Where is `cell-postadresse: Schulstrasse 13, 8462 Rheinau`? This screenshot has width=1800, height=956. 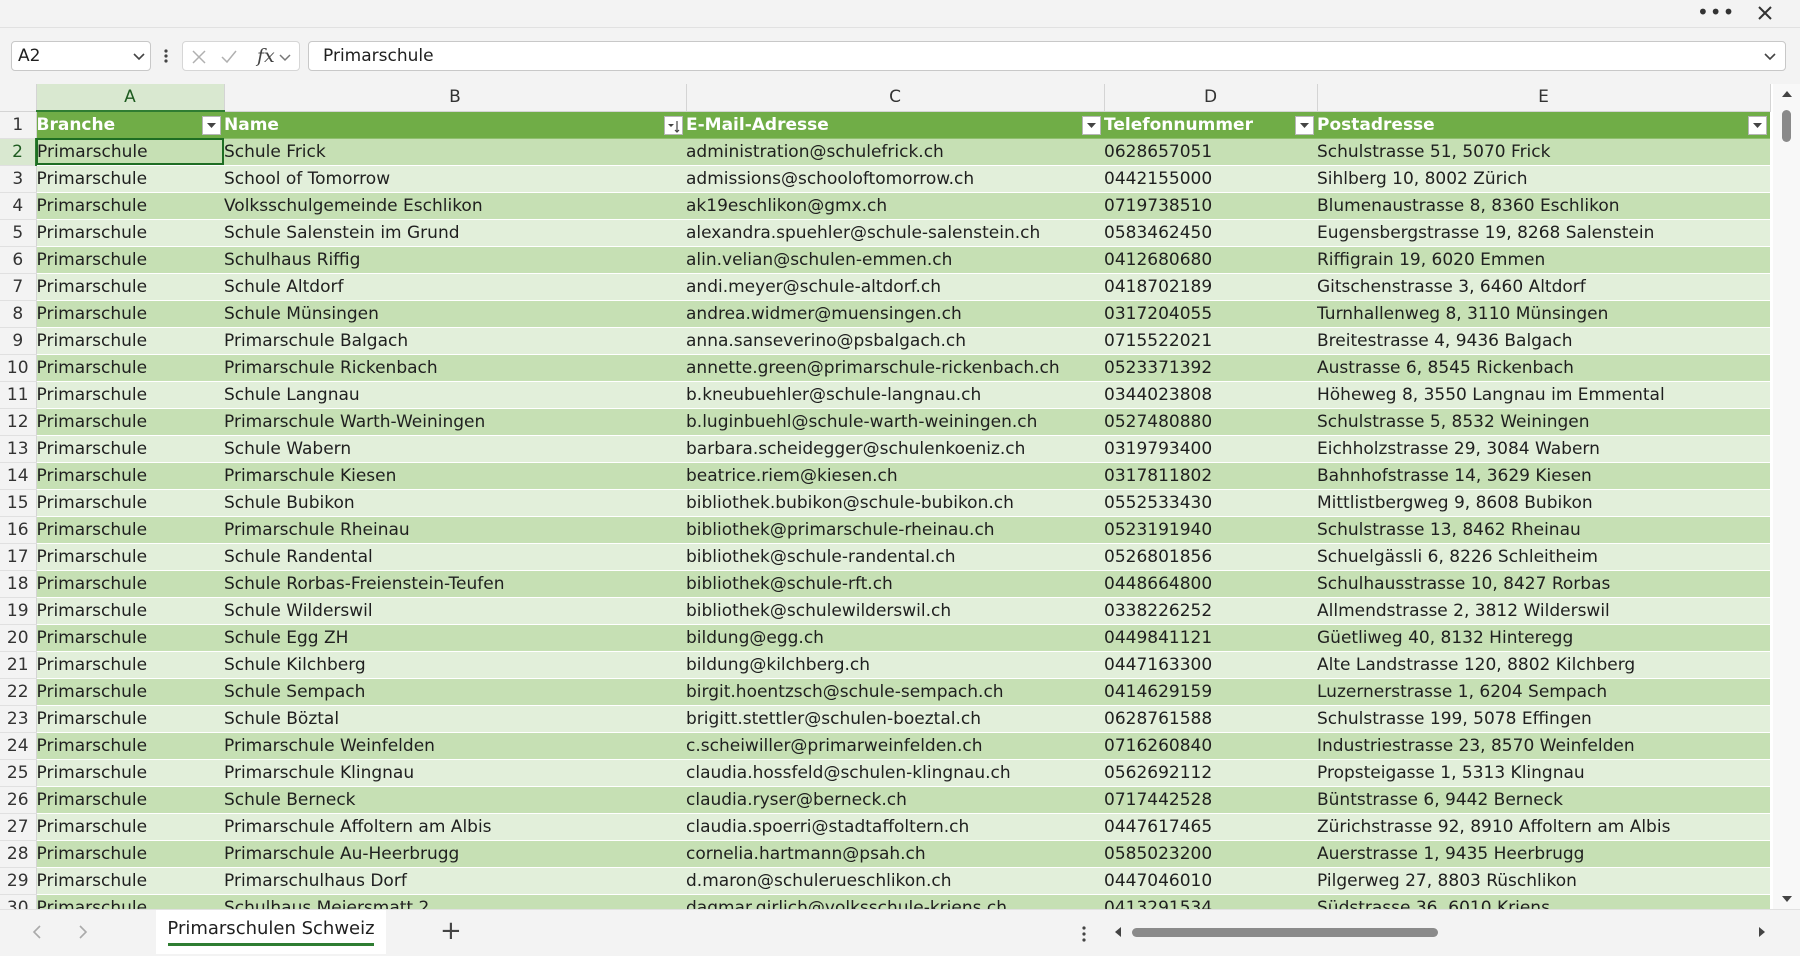
cell-postadresse: Schulstrasse 13, 8462 Rheinau is located at coordinates (1543, 530).